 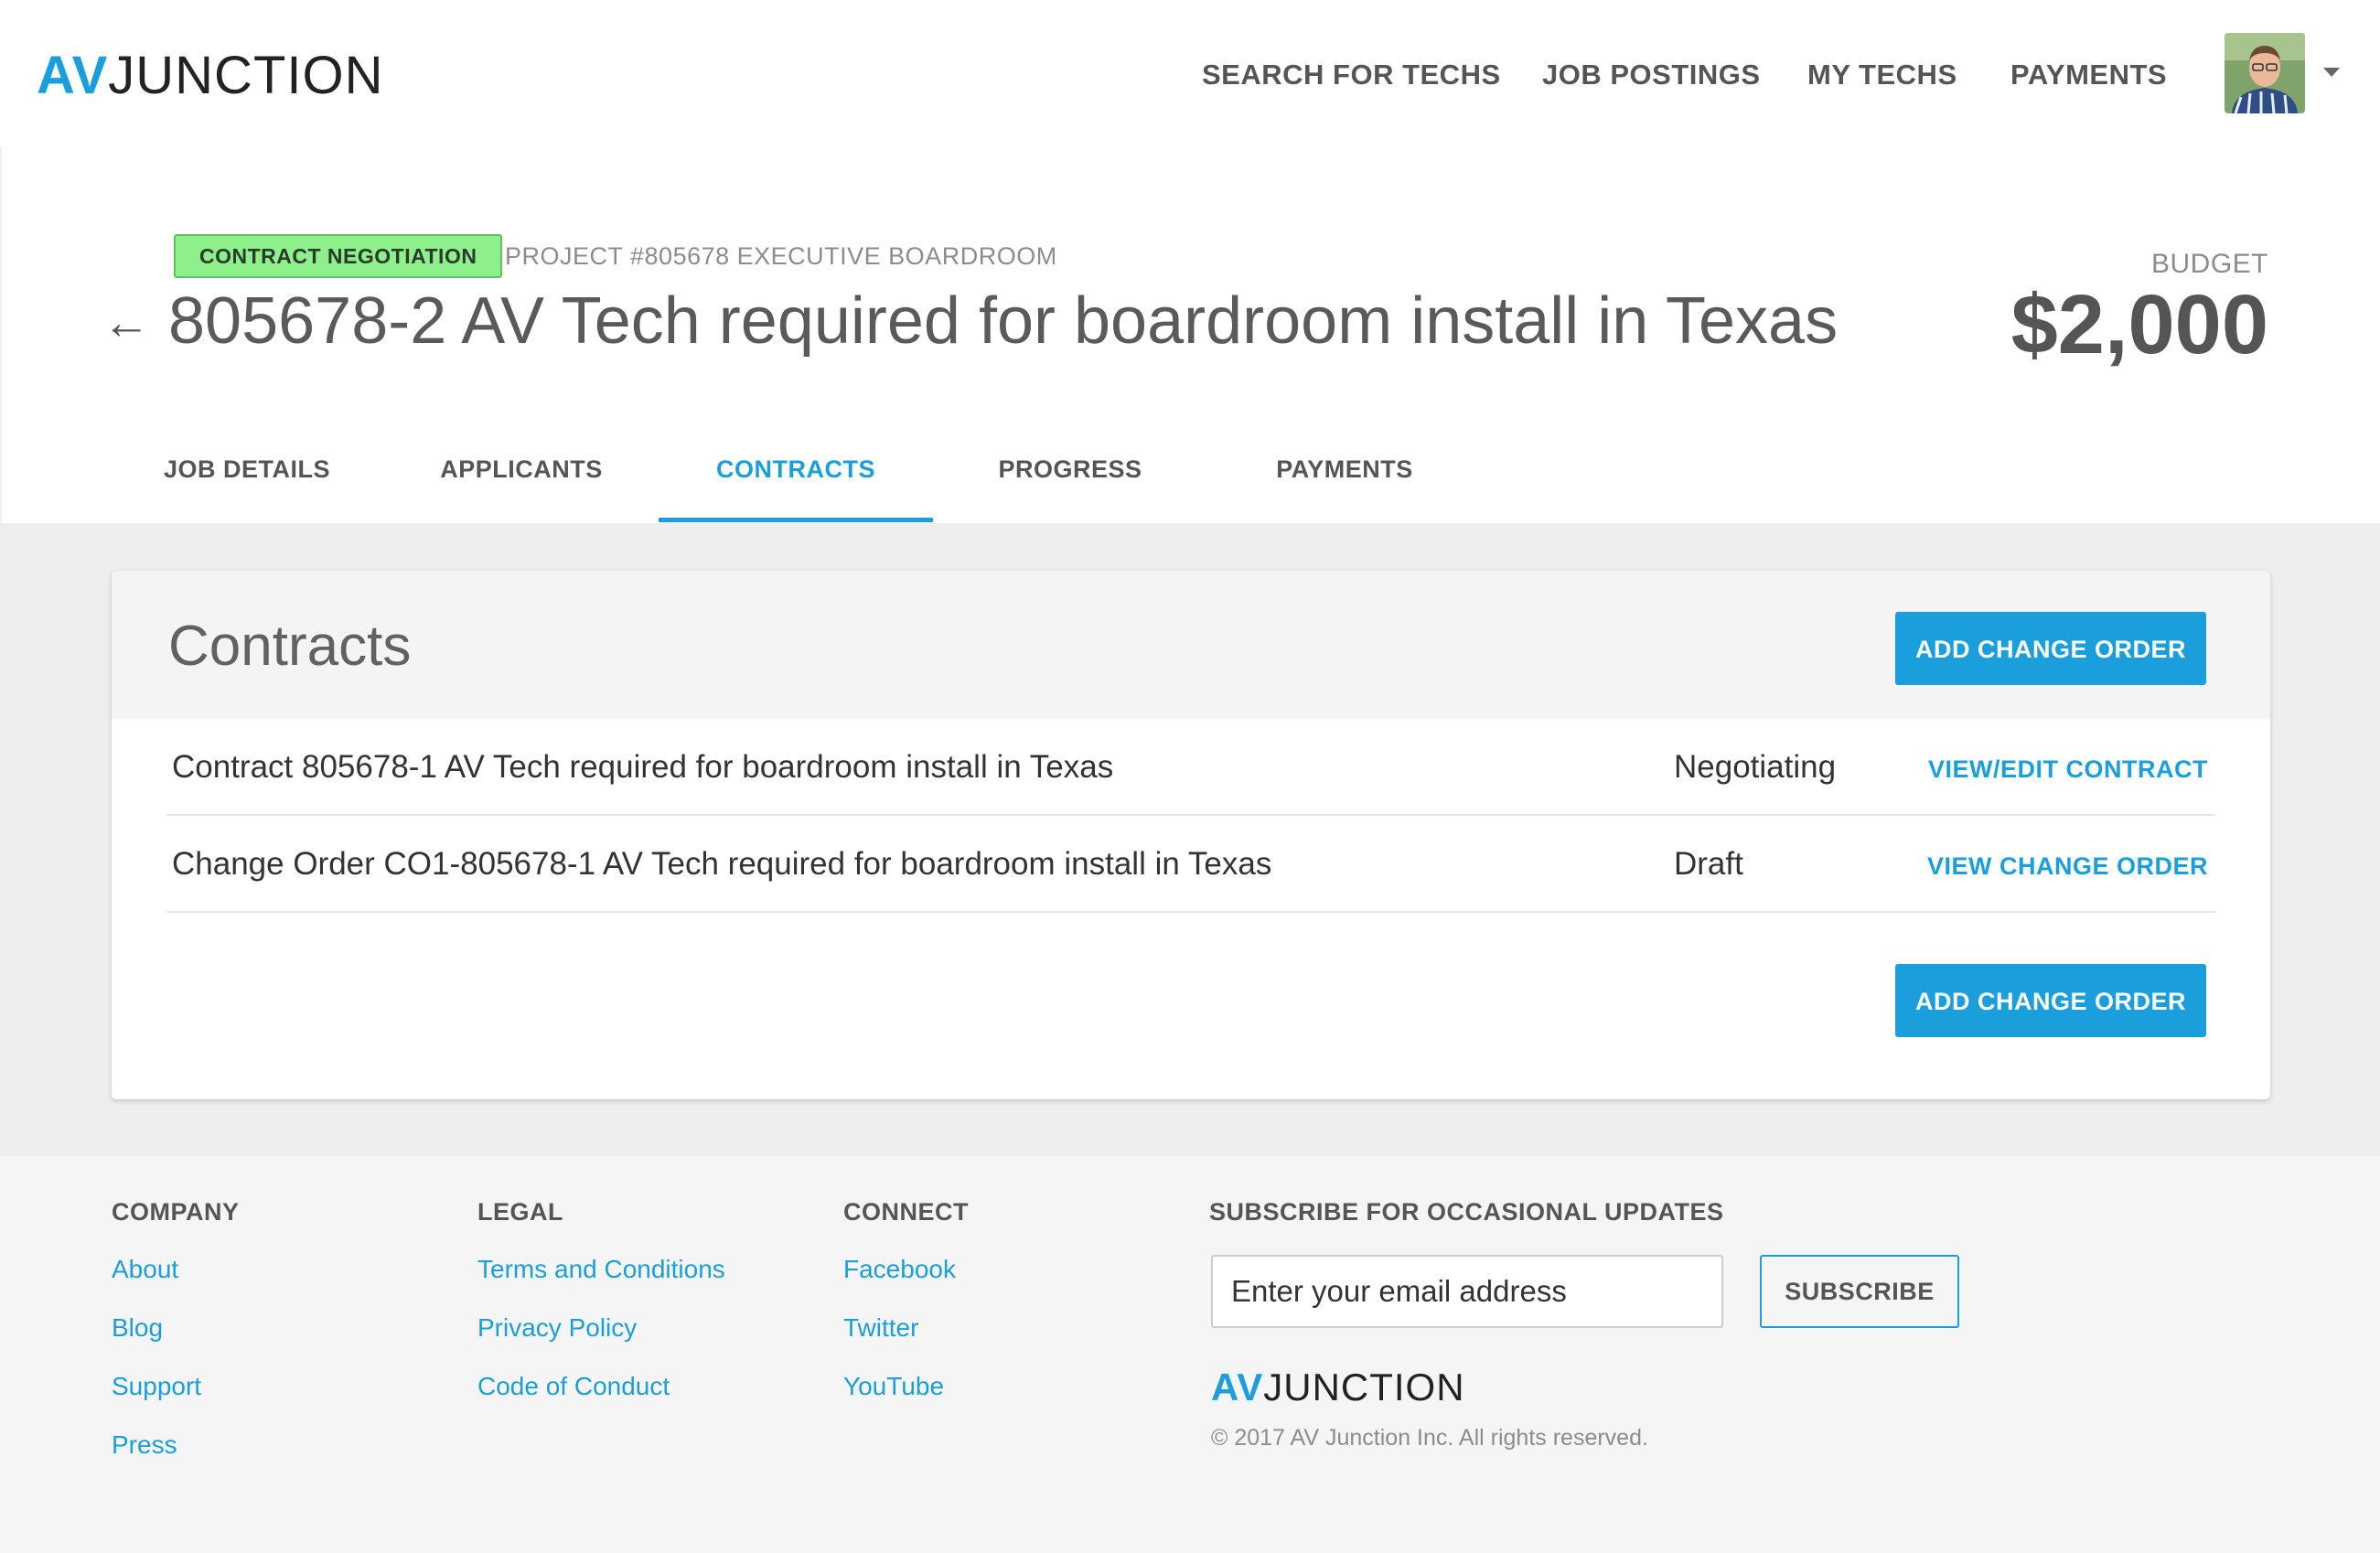 I want to click on change-order-row-status: Draft, so click(x=1708, y=864).